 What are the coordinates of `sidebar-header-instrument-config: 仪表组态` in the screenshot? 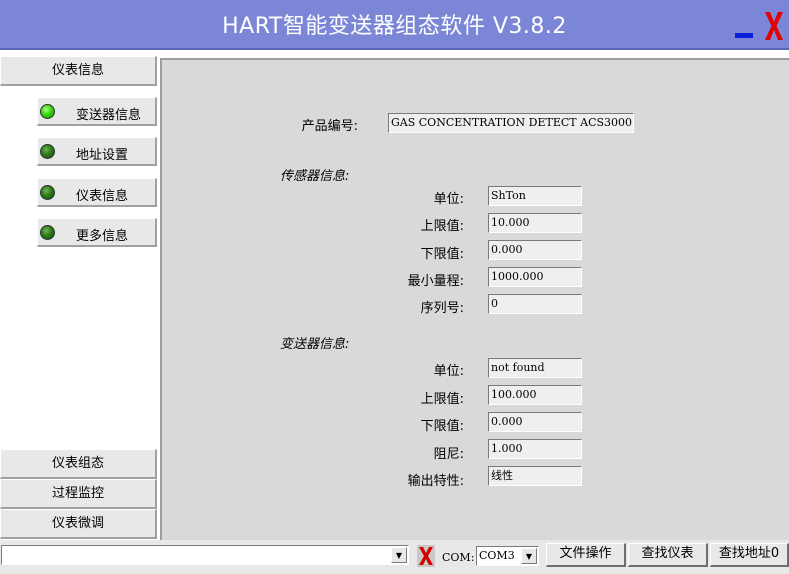 It's located at (78, 464).